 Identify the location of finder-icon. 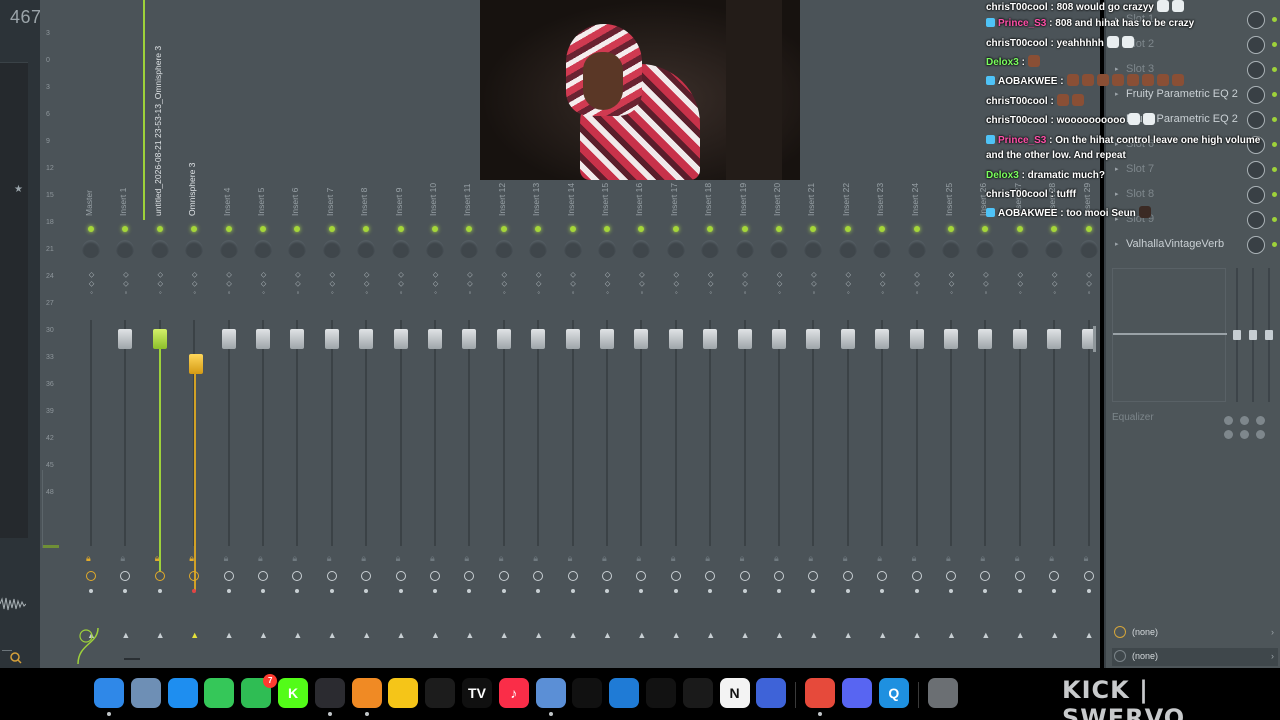
(109, 697).